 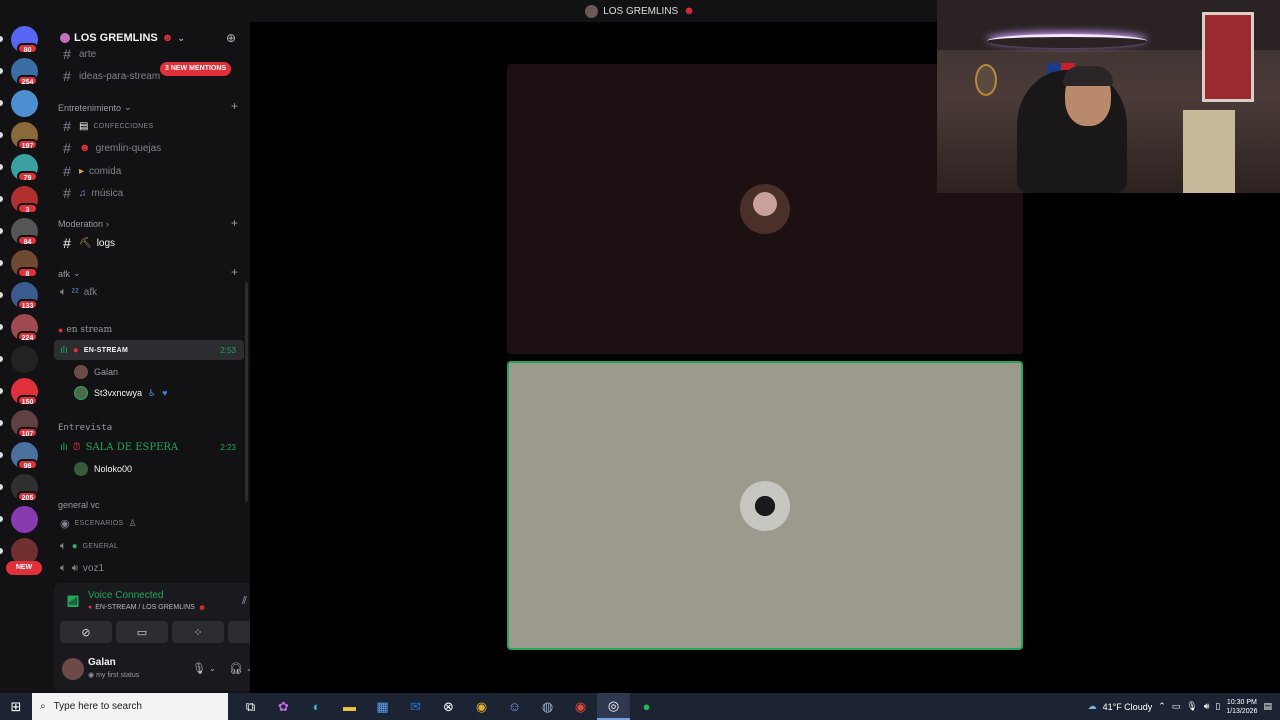 What do you see at coordinates (231, 38) in the screenshot?
I see `add-member-icon: ⊕` at bounding box center [231, 38].